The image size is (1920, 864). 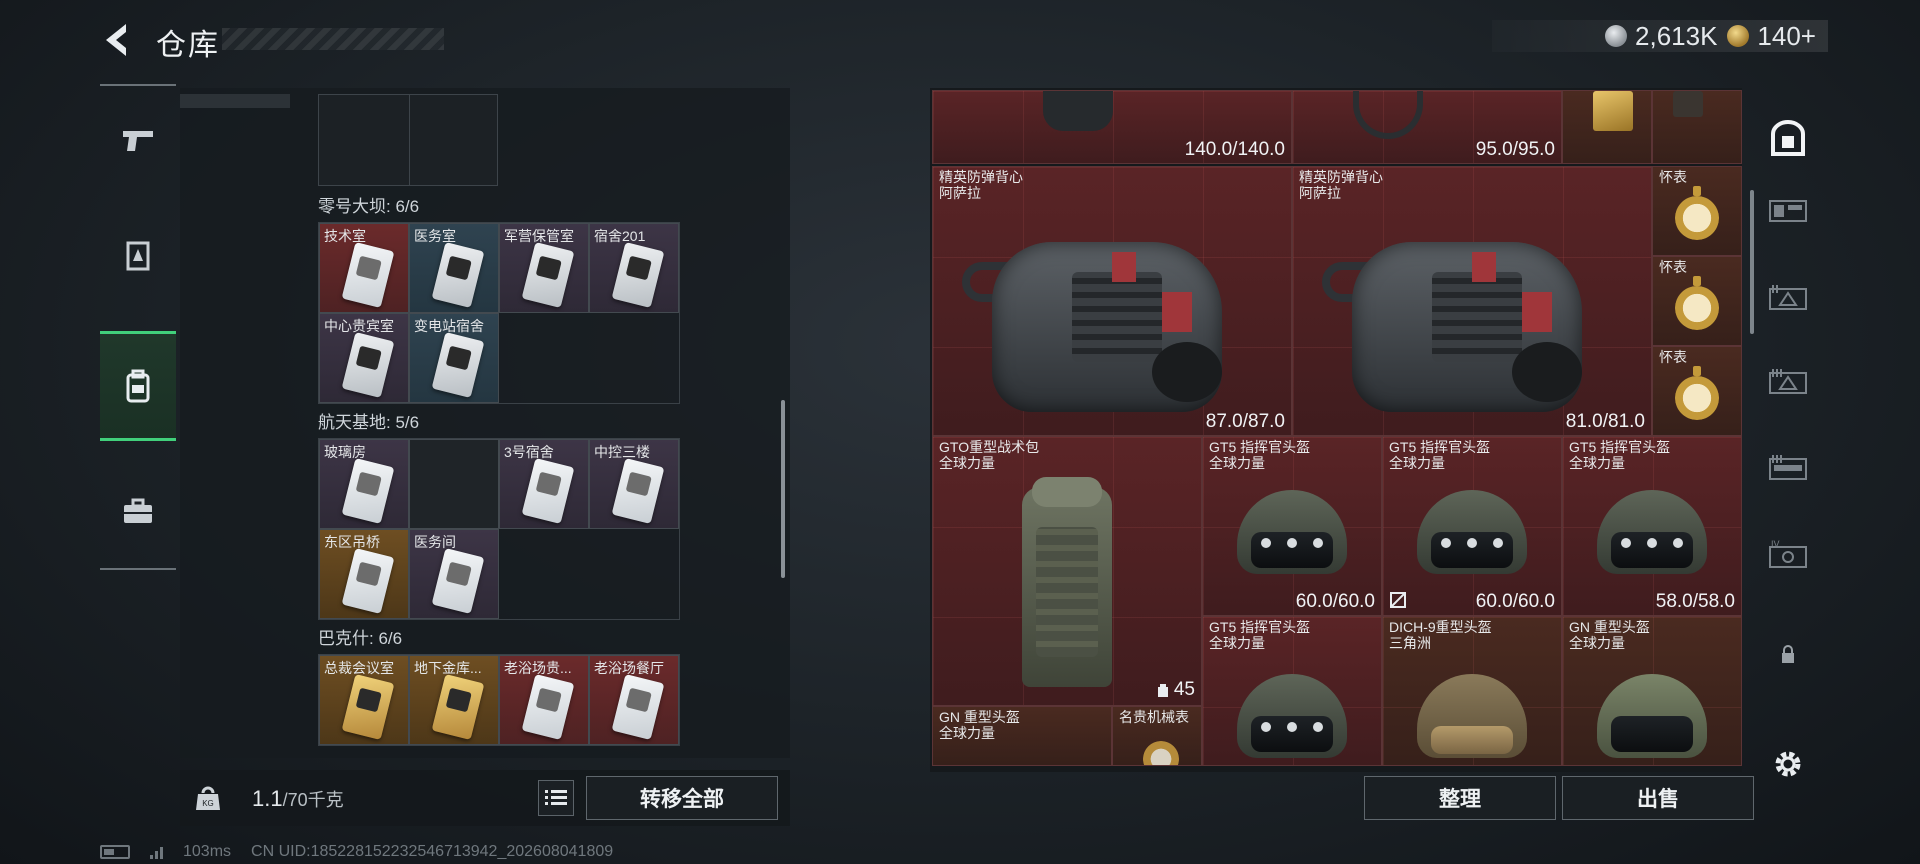 What do you see at coordinates (1460, 798) in the screenshot?
I see `sort-button: 整理` at bounding box center [1460, 798].